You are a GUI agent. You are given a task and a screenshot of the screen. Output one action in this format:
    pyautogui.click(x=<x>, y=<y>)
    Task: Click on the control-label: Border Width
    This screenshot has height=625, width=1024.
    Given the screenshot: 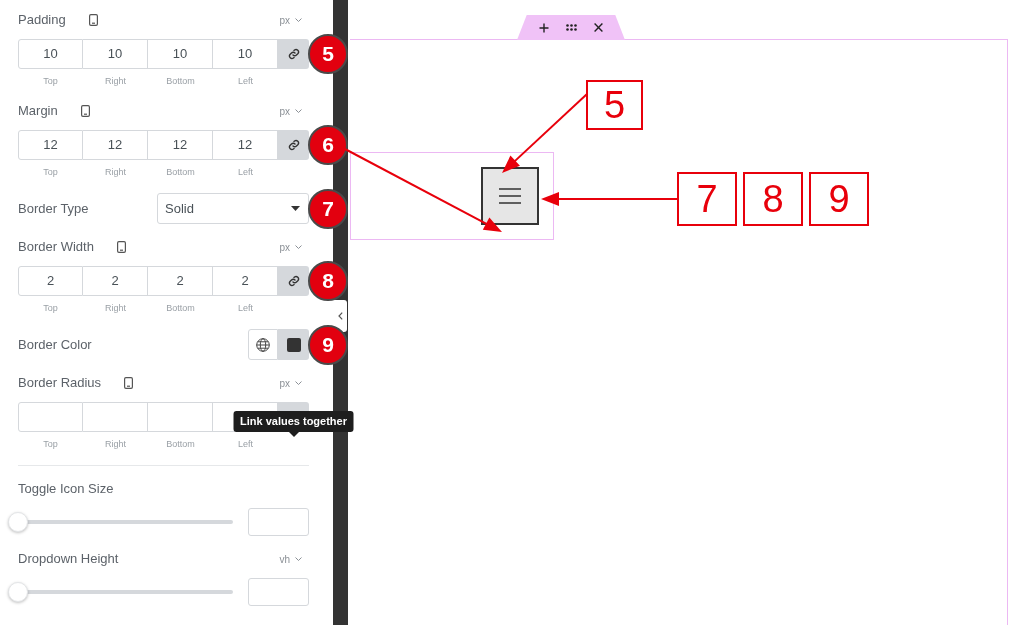 What is the action you would take?
    pyautogui.click(x=56, y=247)
    